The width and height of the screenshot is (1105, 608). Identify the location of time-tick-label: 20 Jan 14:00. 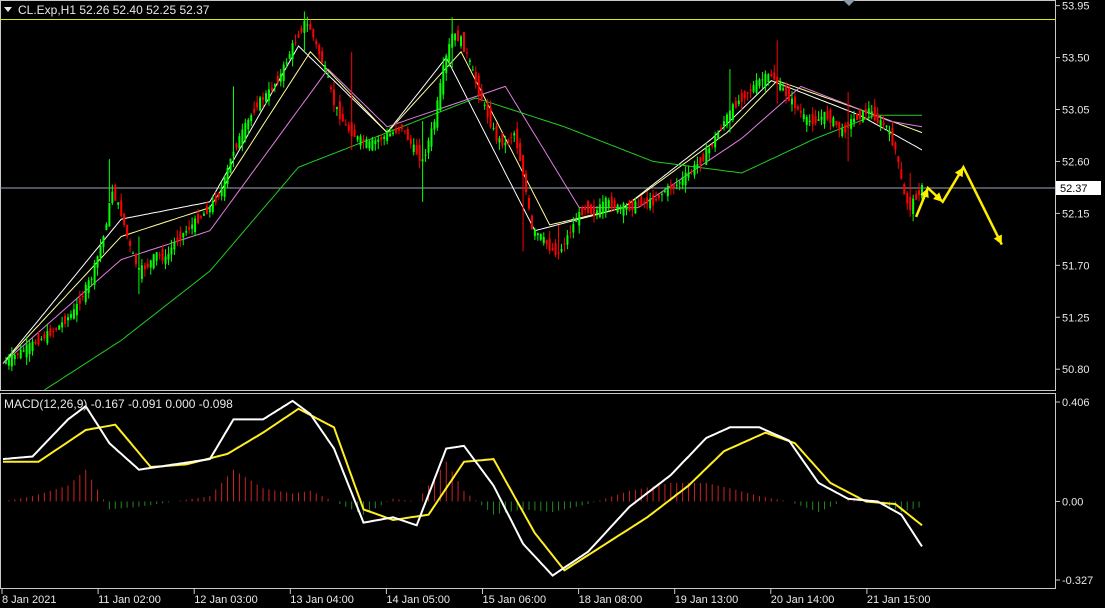
(803, 600).